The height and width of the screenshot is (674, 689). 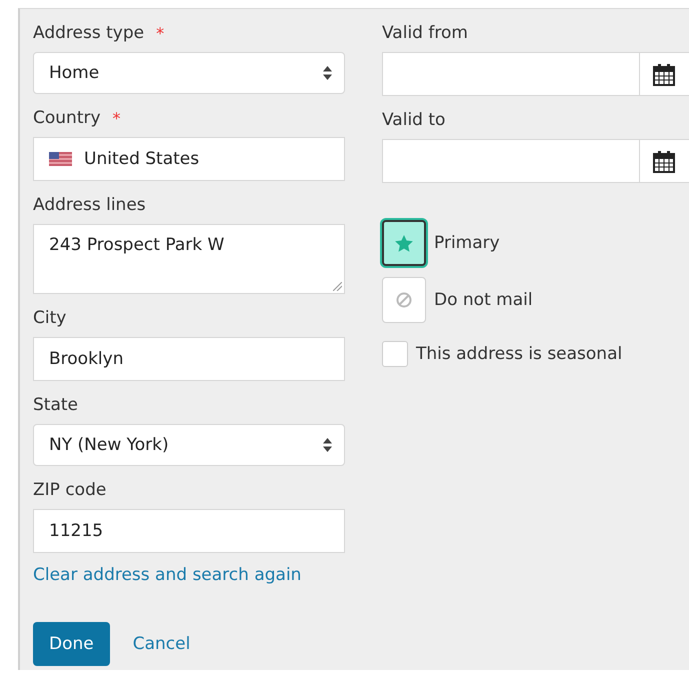 What do you see at coordinates (189, 445) in the screenshot?
I see `select-field: NY (New York)` at bounding box center [189, 445].